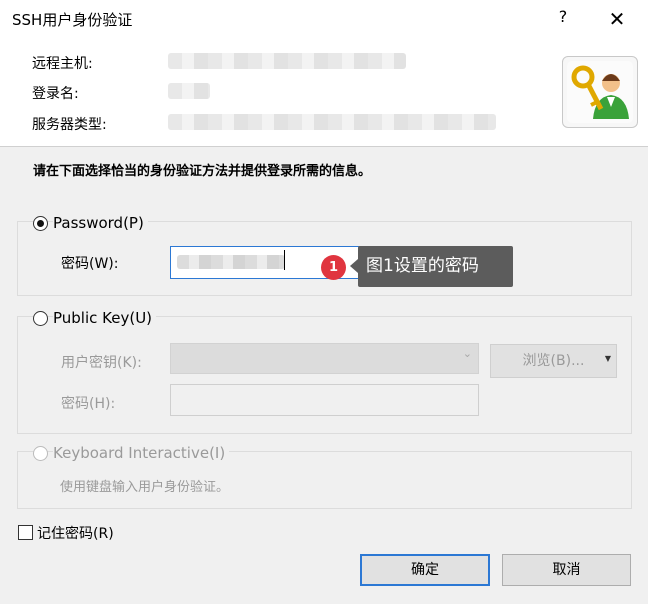 The width and height of the screenshot is (648, 604). Describe the element at coordinates (324, 358) in the screenshot. I see `user-key-select: ⌄` at that location.